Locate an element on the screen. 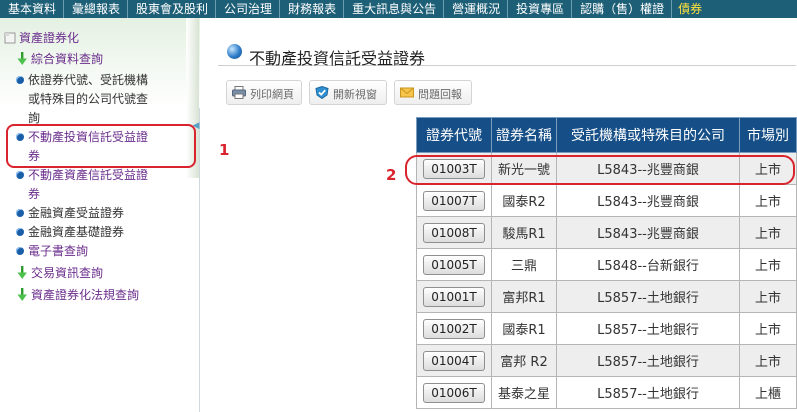  print-button: 列印網頁 is located at coordinates (264, 92).